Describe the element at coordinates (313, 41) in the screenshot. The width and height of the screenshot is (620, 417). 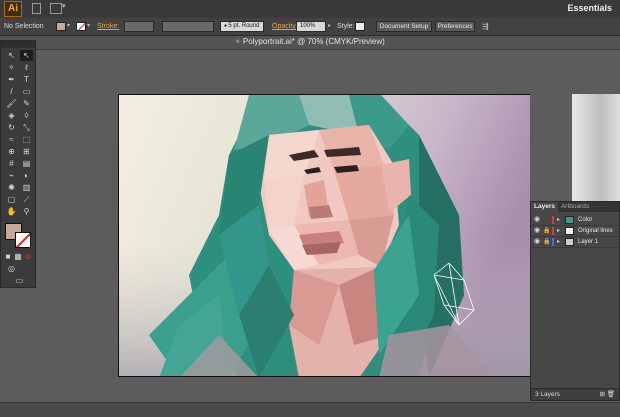
I see `document-title: Polyportrait.ai* @ 70% (CMYK/Preview)` at that location.